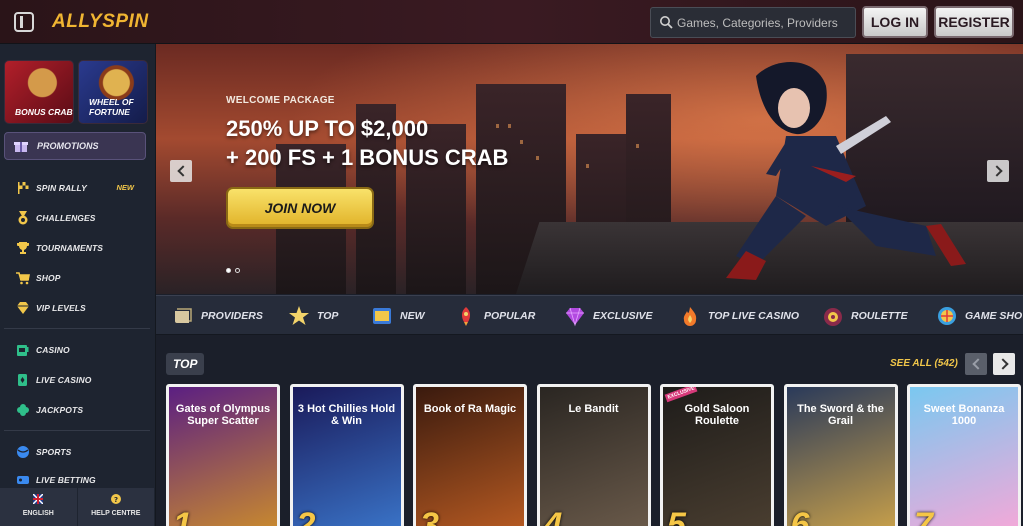 The height and width of the screenshot is (526, 1023). I want to click on diamond-icon, so click(23, 308).